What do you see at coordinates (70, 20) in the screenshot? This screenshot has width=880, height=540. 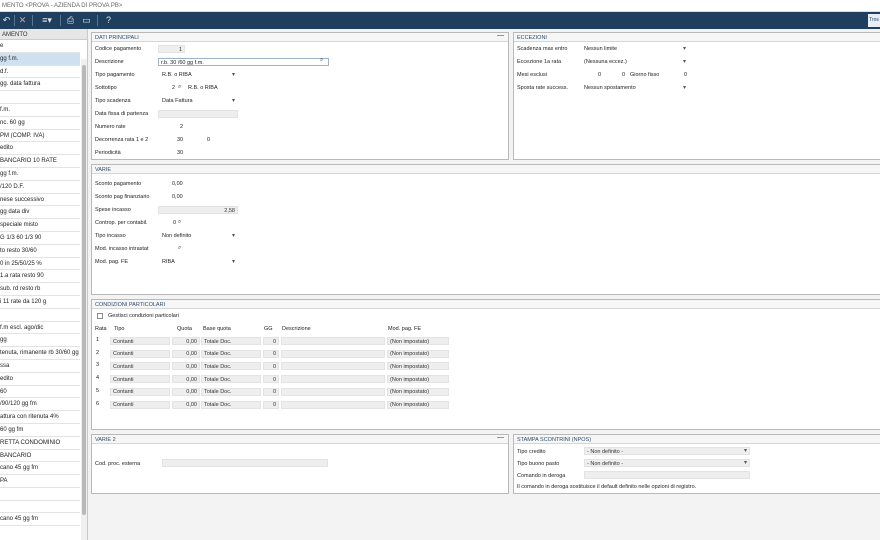 I see `print-icon: ⎙` at bounding box center [70, 20].